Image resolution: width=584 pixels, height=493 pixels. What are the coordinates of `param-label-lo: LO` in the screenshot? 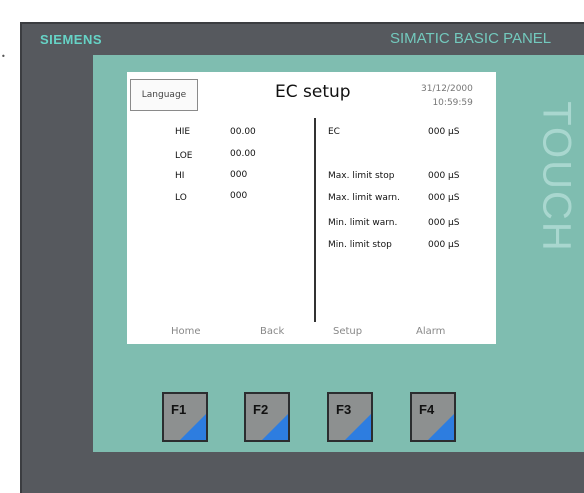 It's located at (181, 198).